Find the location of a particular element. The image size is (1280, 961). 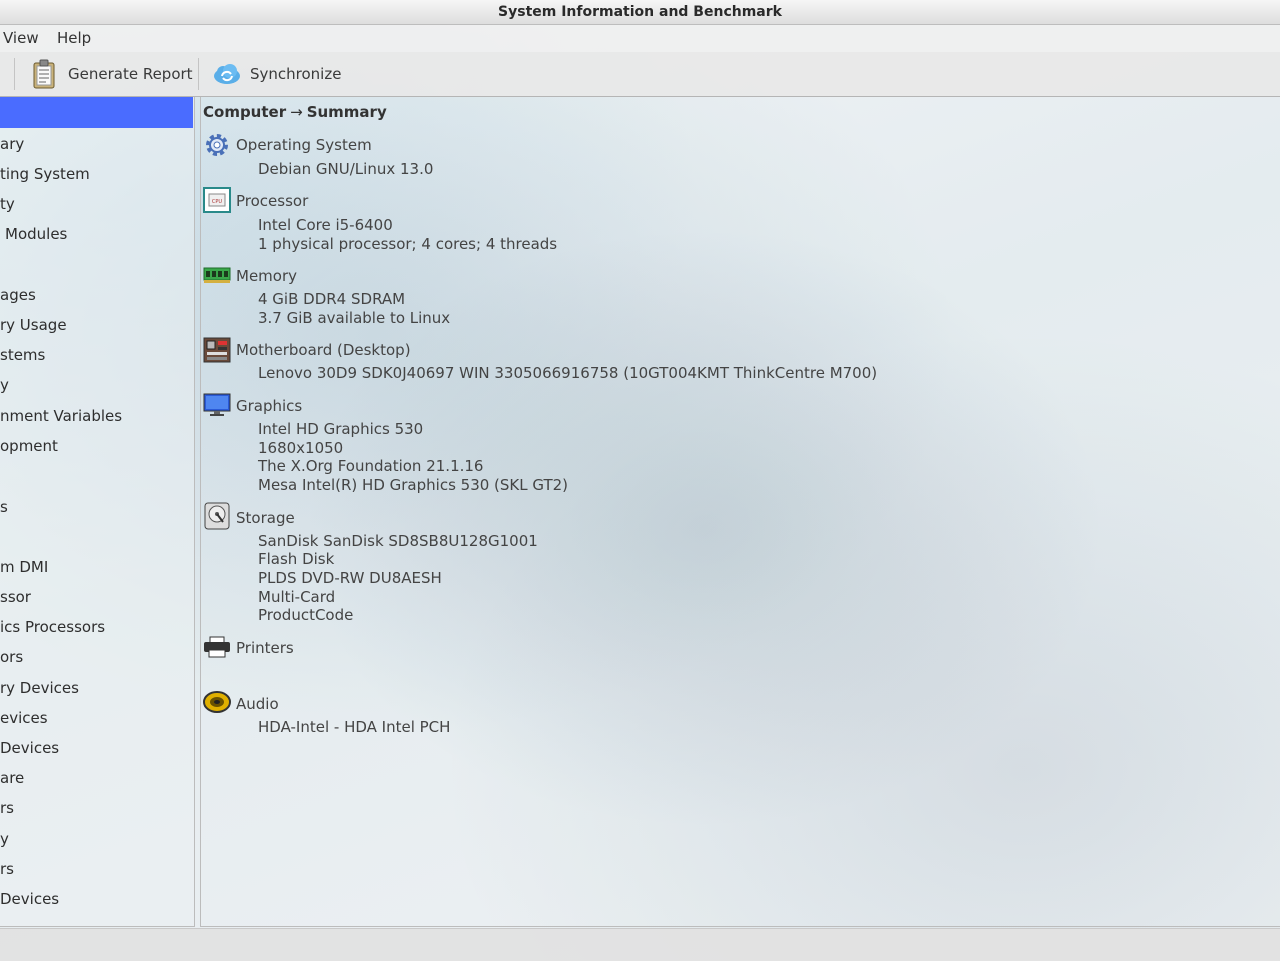

section-title-printers: Printers is located at coordinates (265, 648).